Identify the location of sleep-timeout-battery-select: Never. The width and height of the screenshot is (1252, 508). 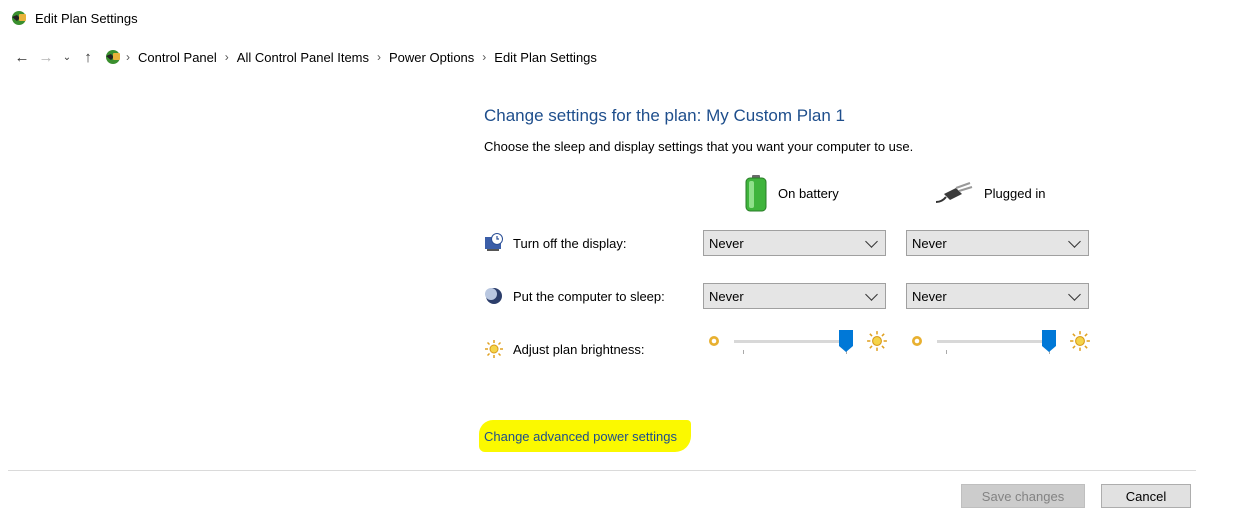
(794, 296).